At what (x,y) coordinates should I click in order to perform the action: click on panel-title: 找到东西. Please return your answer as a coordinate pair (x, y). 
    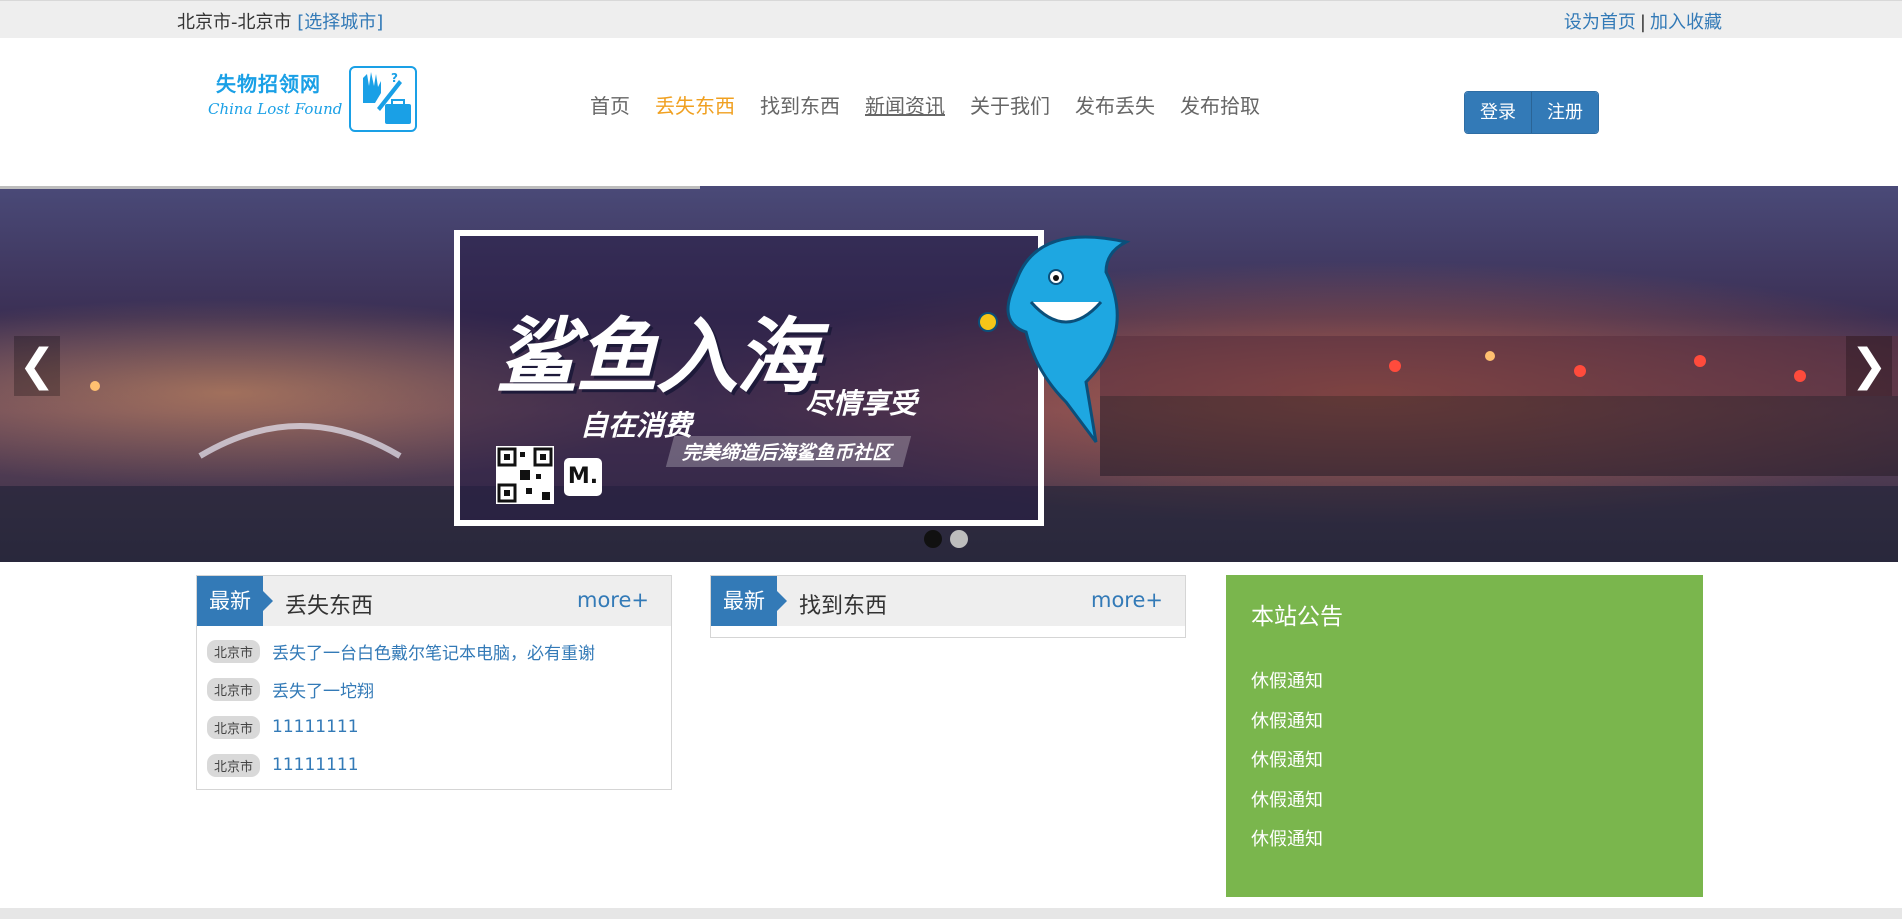
    Looking at the image, I should click on (843, 606).